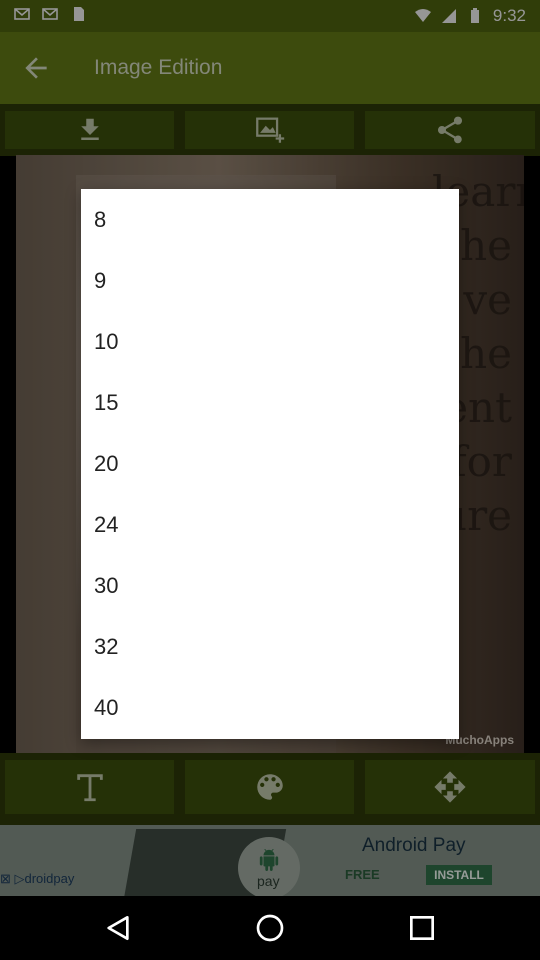 The height and width of the screenshot is (960, 540). What do you see at coordinates (270, 524) in the screenshot?
I see `menu-item-size: 24` at bounding box center [270, 524].